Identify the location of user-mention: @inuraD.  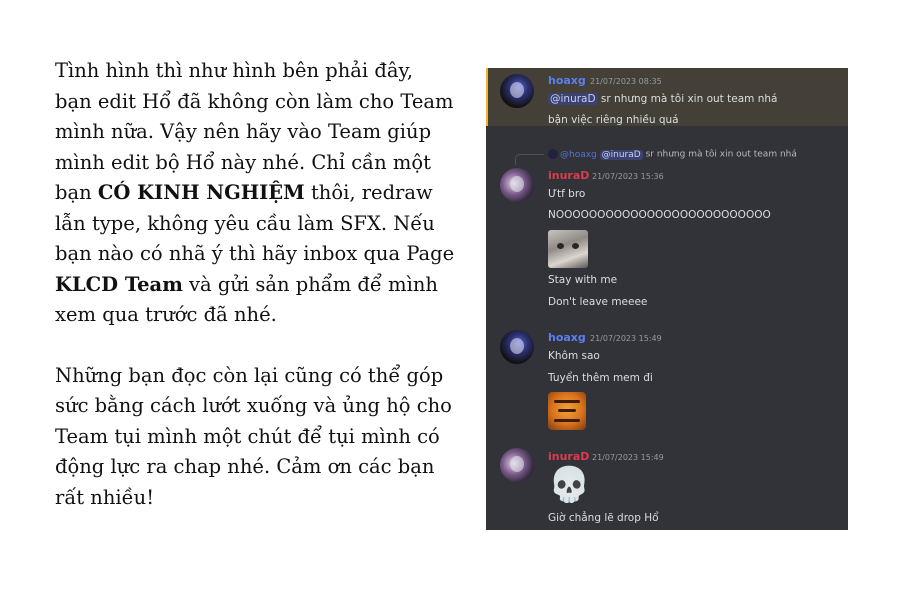
(573, 99).